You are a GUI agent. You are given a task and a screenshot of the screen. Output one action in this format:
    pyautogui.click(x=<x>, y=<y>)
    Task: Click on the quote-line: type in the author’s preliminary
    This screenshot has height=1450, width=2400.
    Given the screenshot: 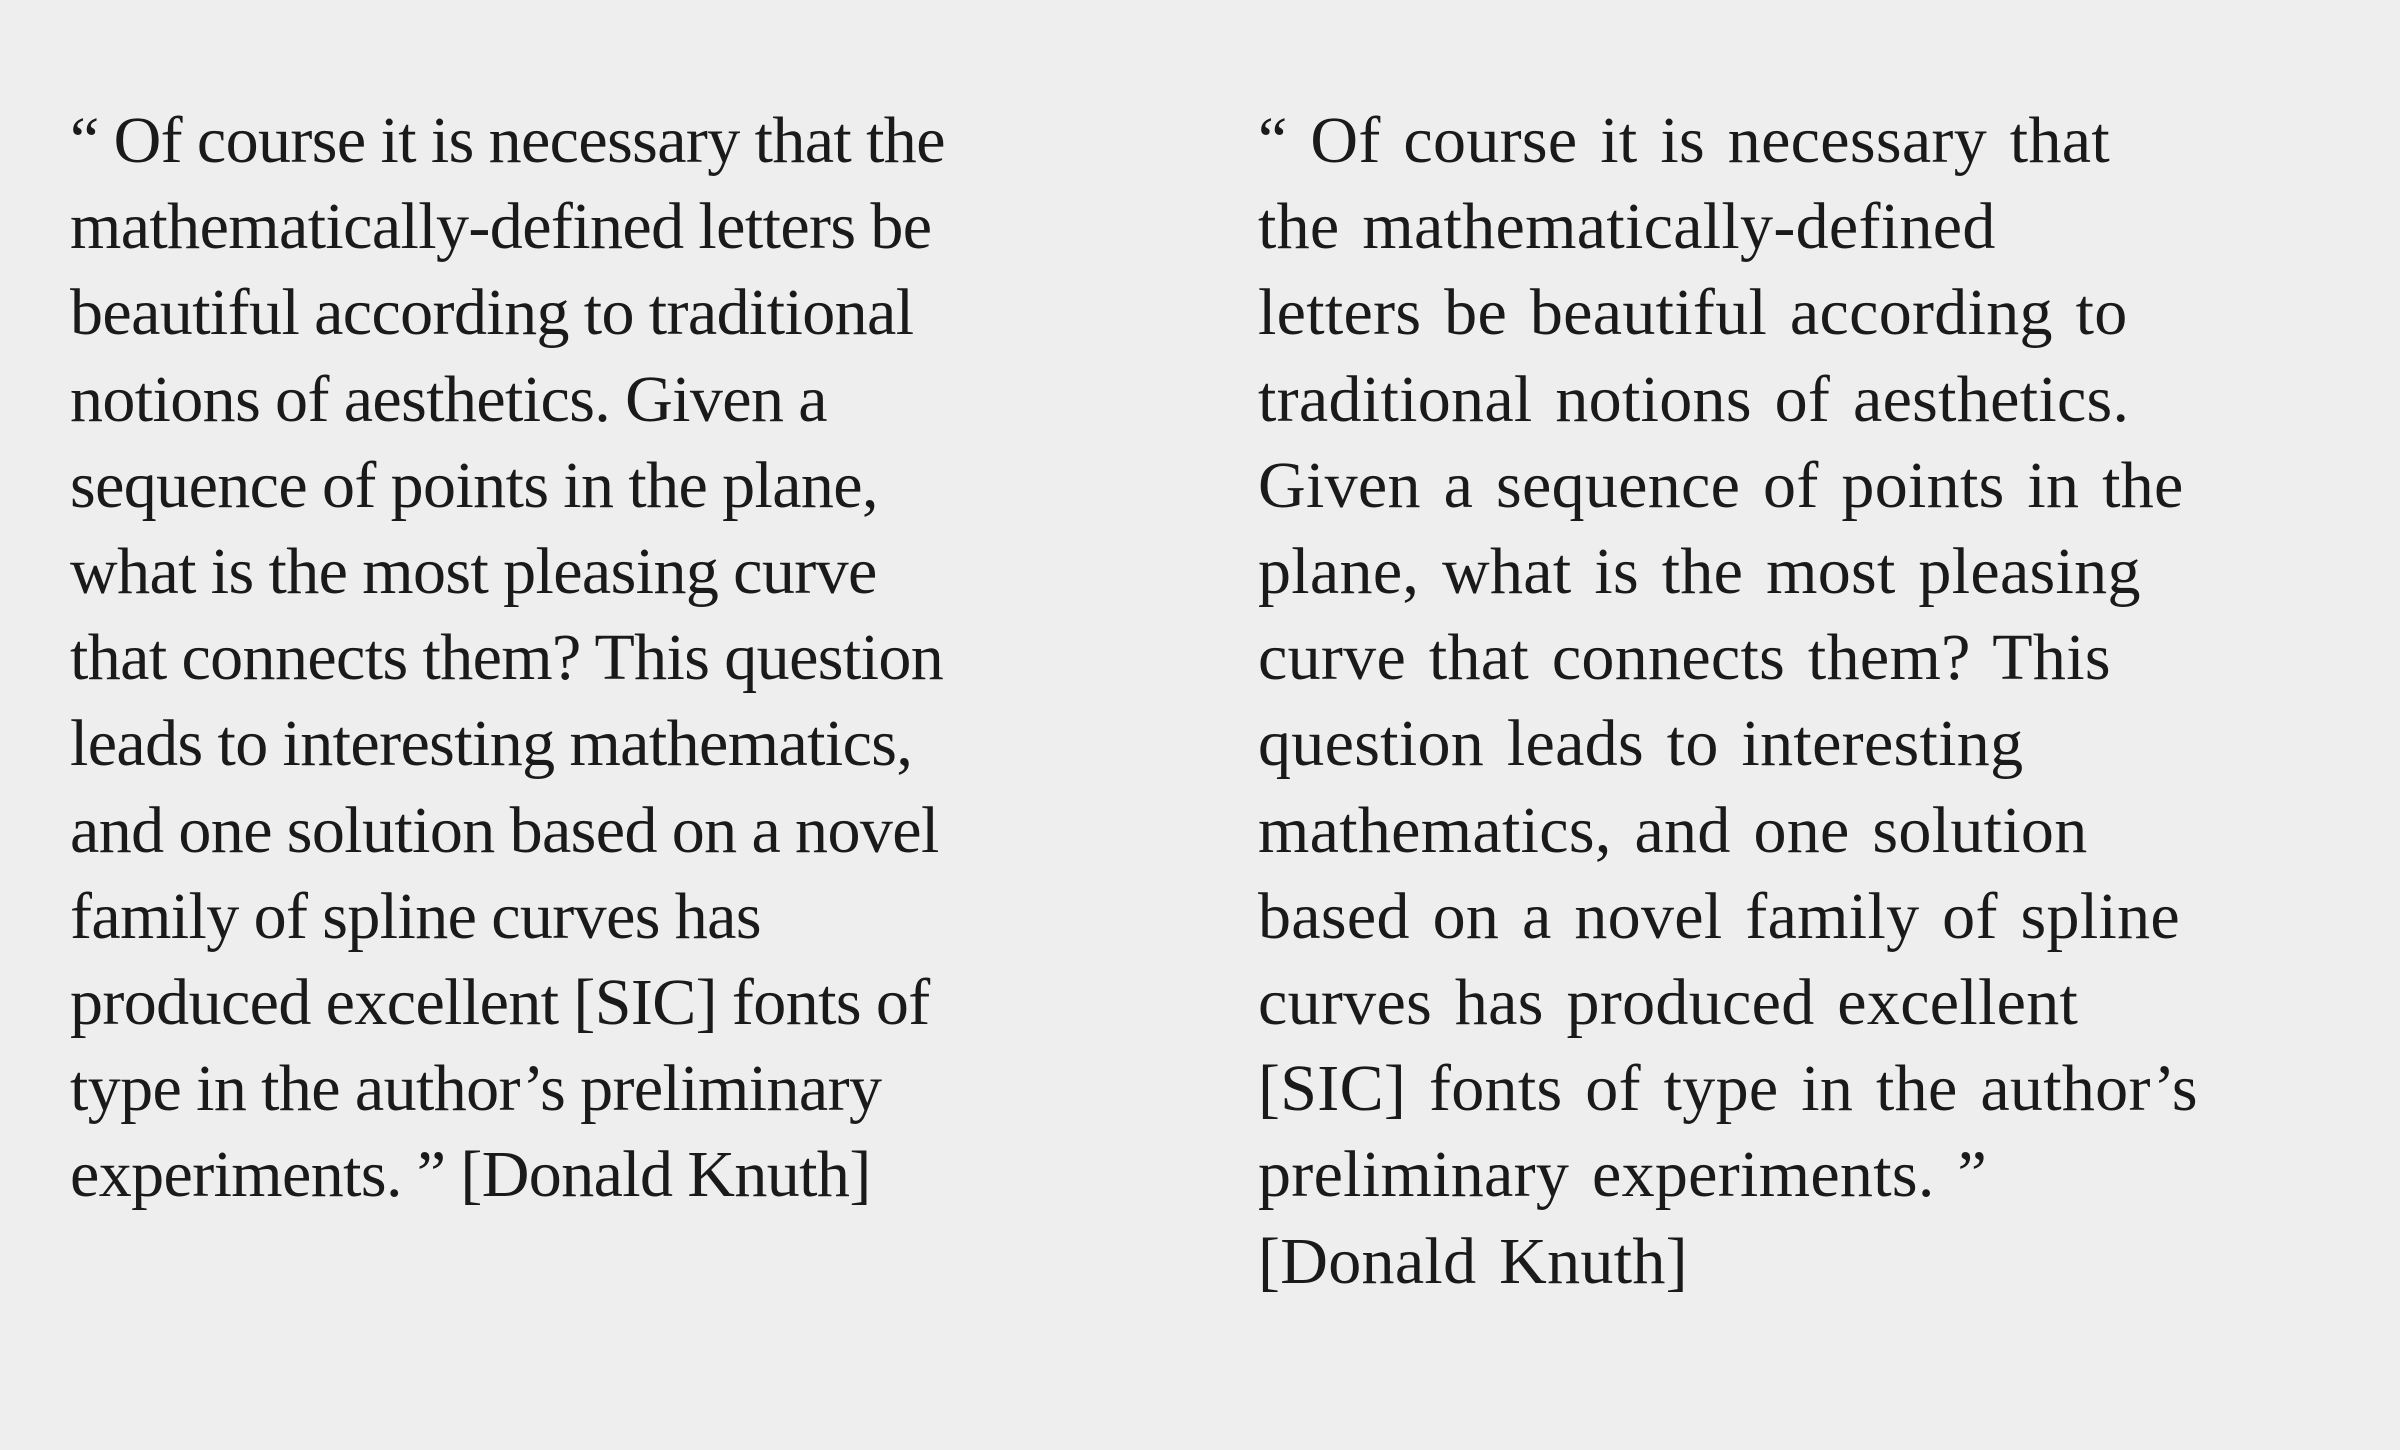 What is the action you would take?
    pyautogui.click(x=476, y=1089)
    